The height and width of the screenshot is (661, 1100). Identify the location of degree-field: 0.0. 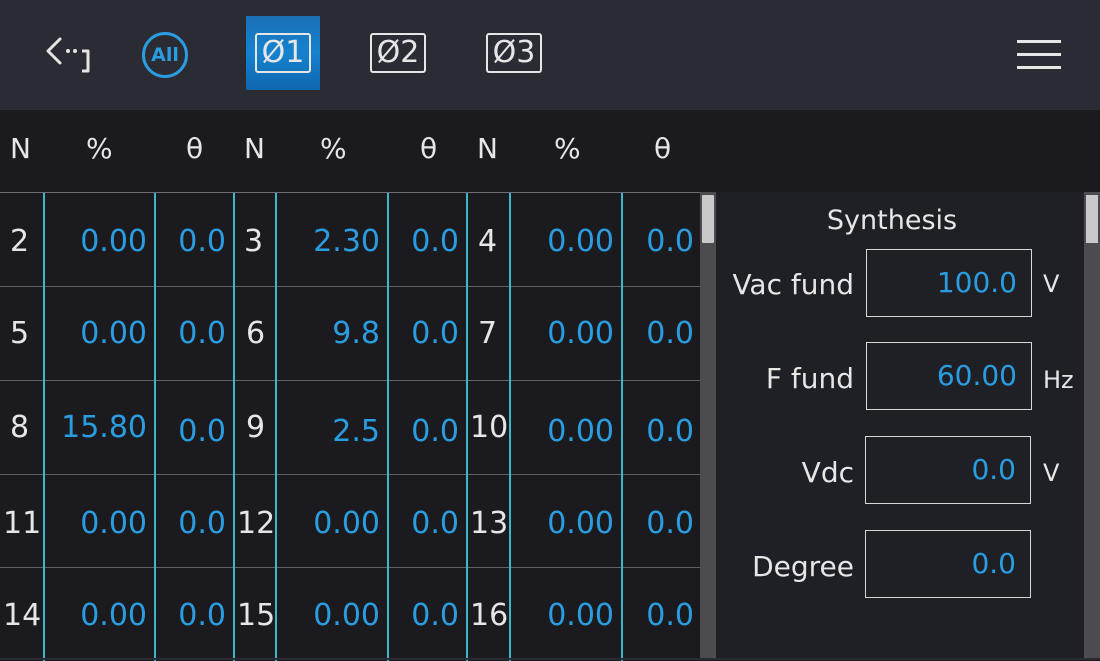
(948, 564).